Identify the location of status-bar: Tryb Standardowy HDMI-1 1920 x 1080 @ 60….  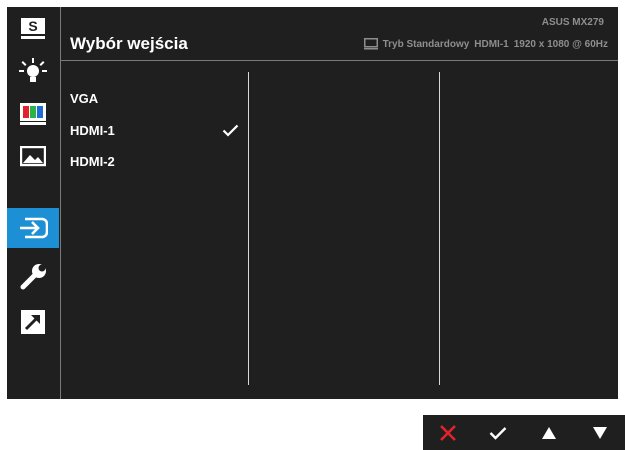
(485, 44).